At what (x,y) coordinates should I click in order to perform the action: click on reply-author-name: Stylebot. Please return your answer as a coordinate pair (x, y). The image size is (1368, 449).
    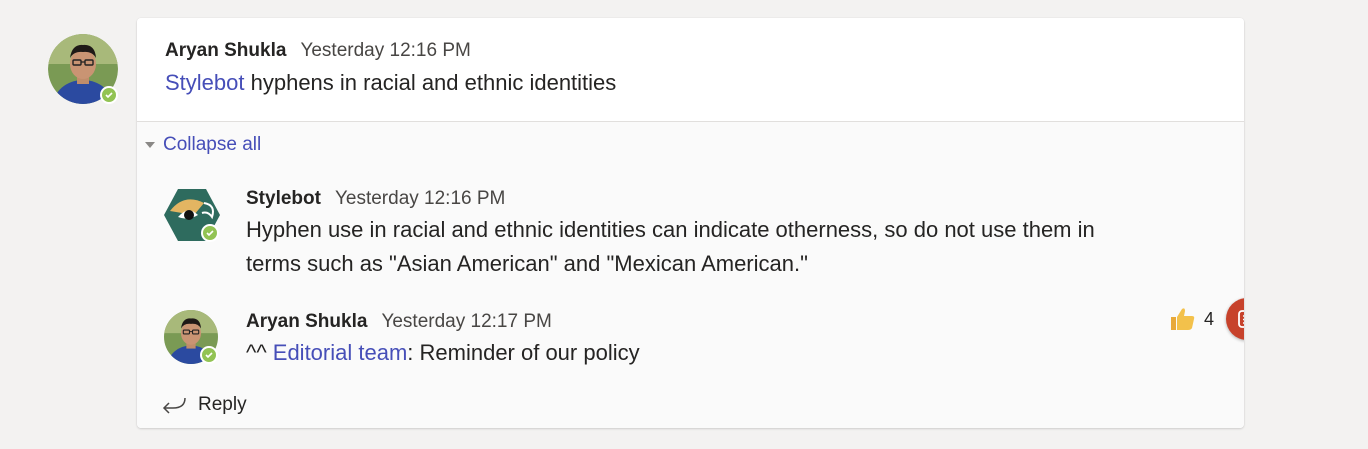
    Looking at the image, I should click on (283, 199).